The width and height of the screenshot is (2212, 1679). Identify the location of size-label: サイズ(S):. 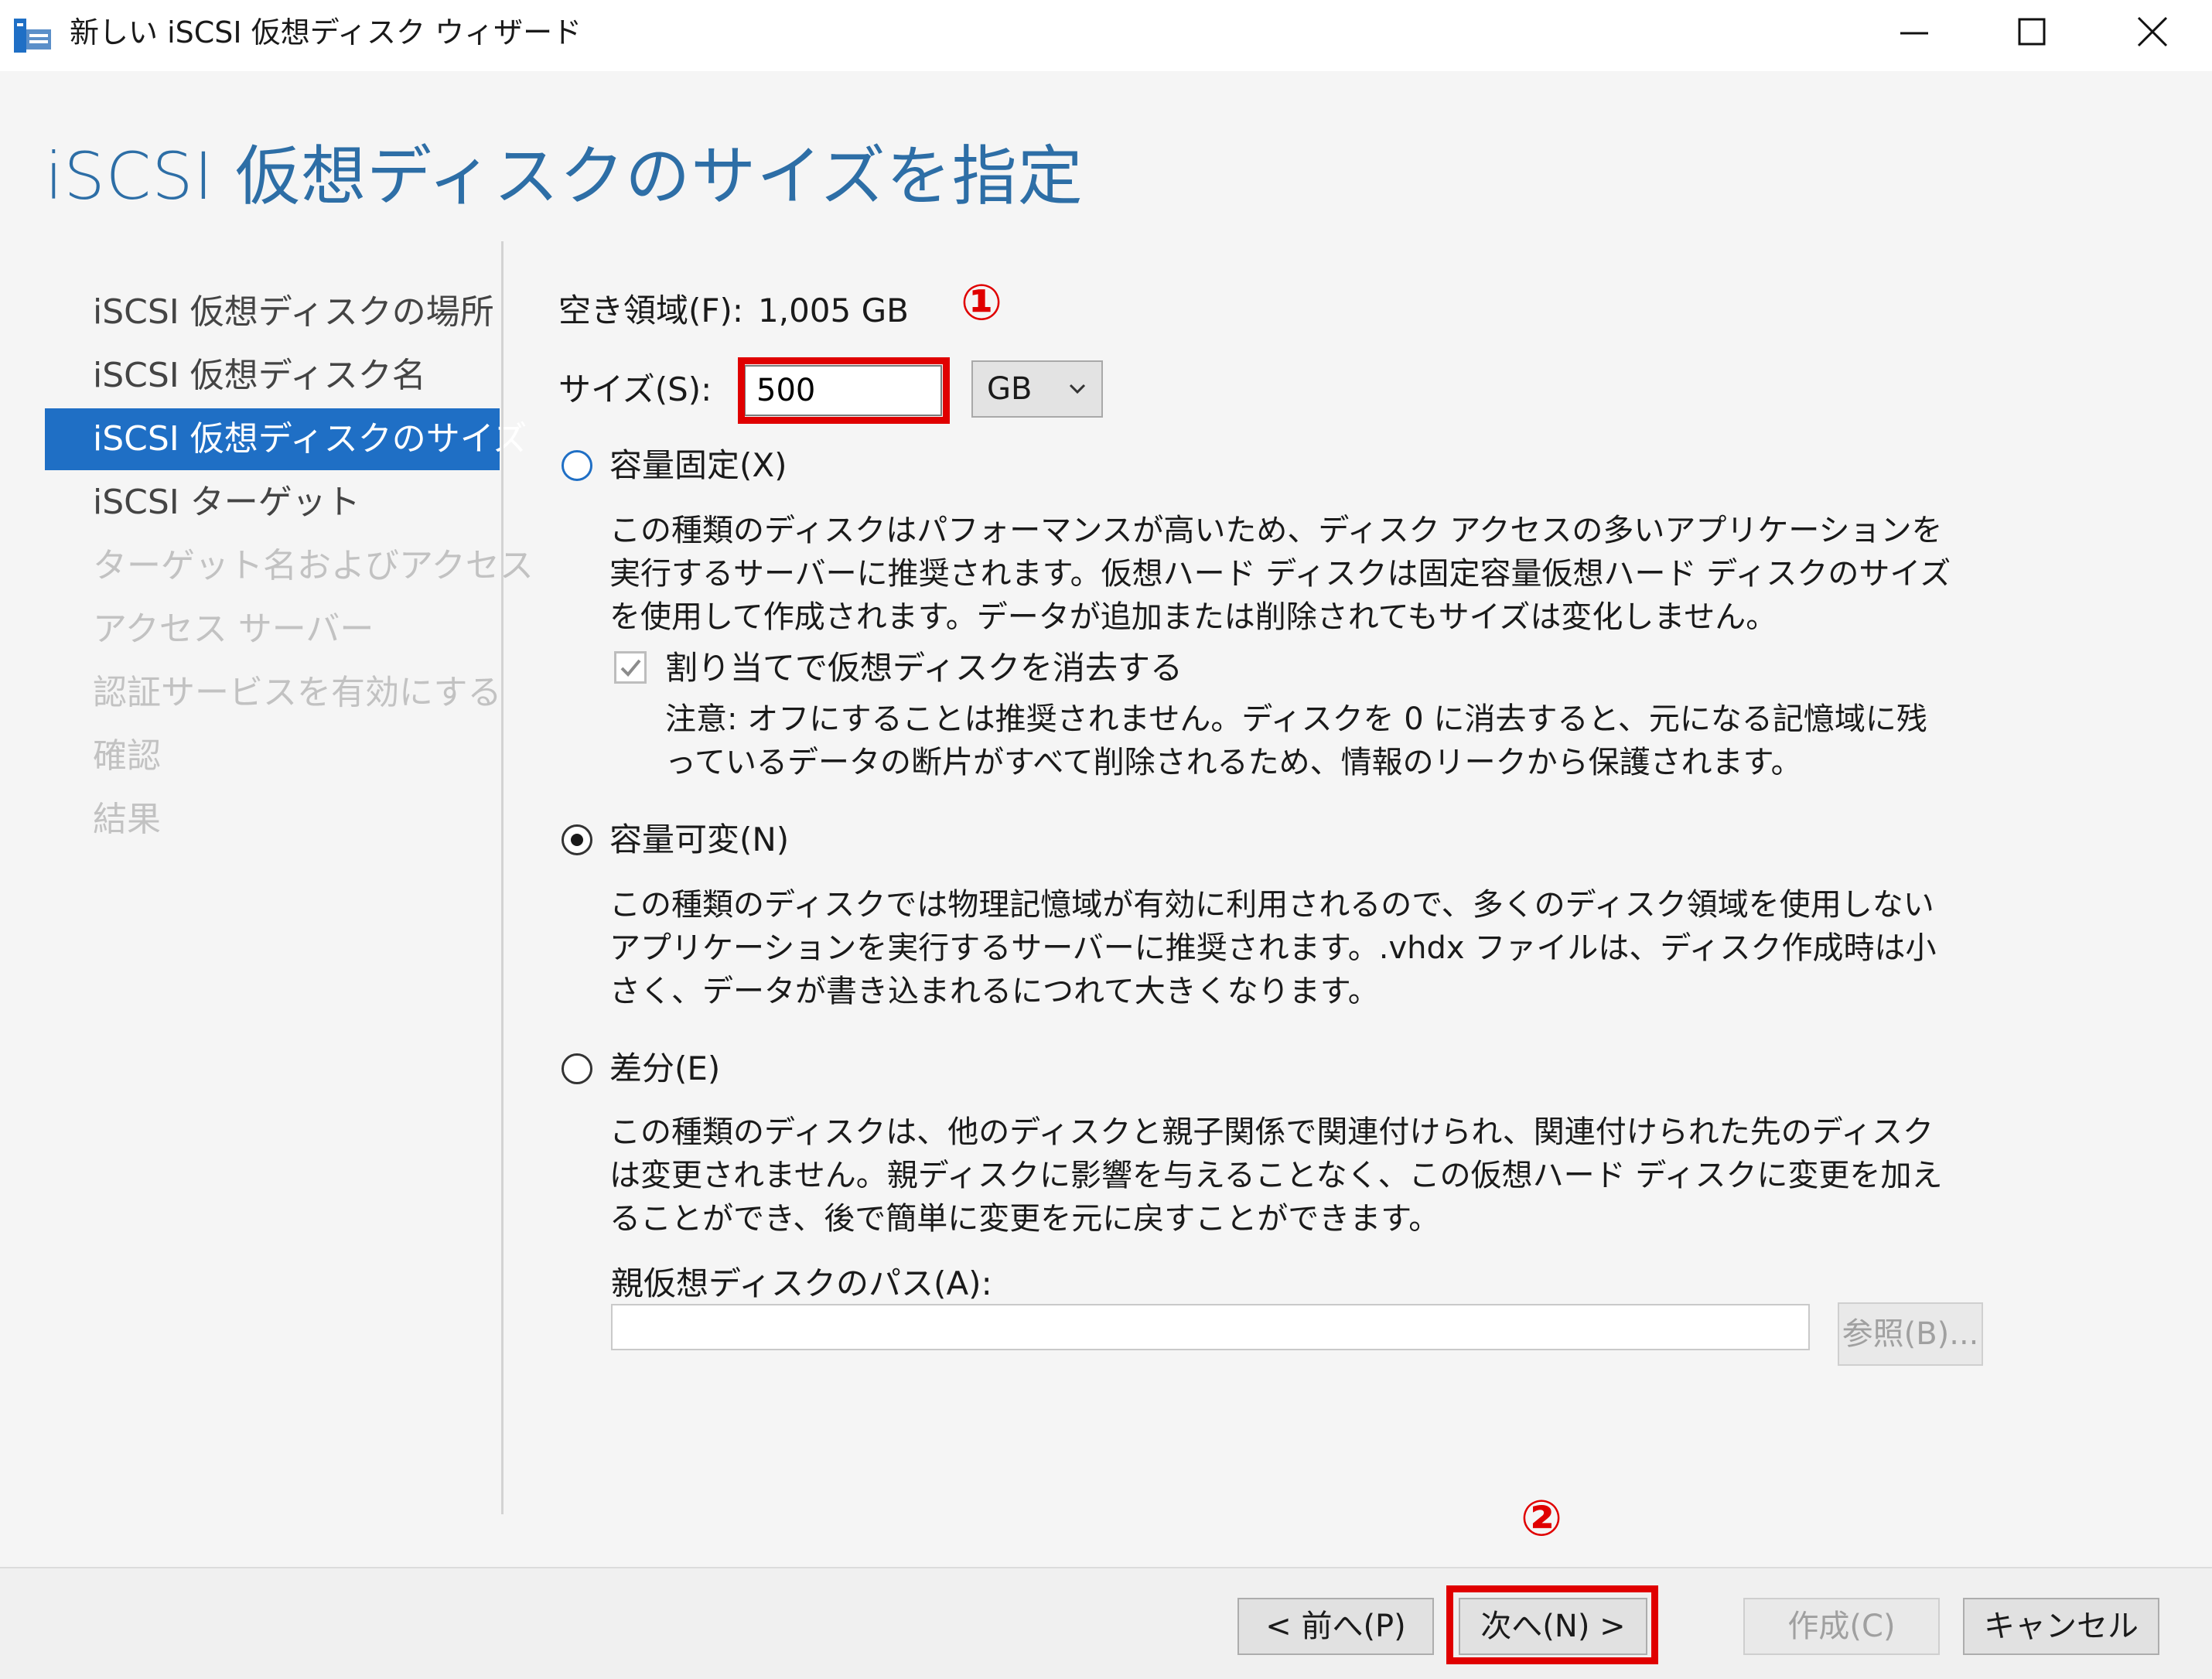
(635, 389).